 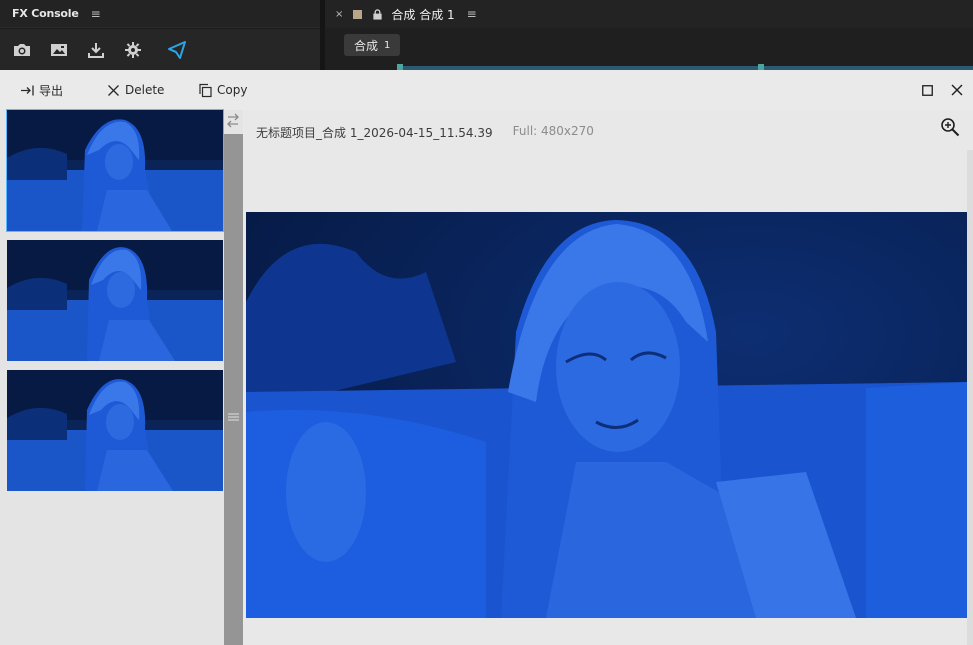 I want to click on swap-icon, so click(x=233, y=121).